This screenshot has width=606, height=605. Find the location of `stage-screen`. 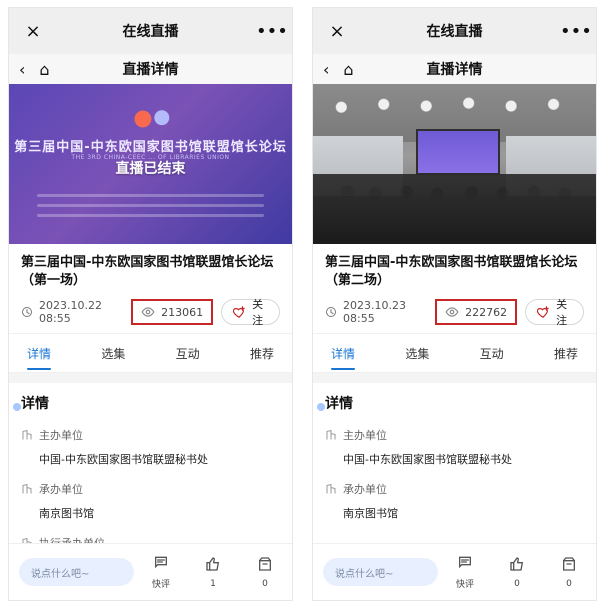

stage-screen is located at coordinates (458, 152).